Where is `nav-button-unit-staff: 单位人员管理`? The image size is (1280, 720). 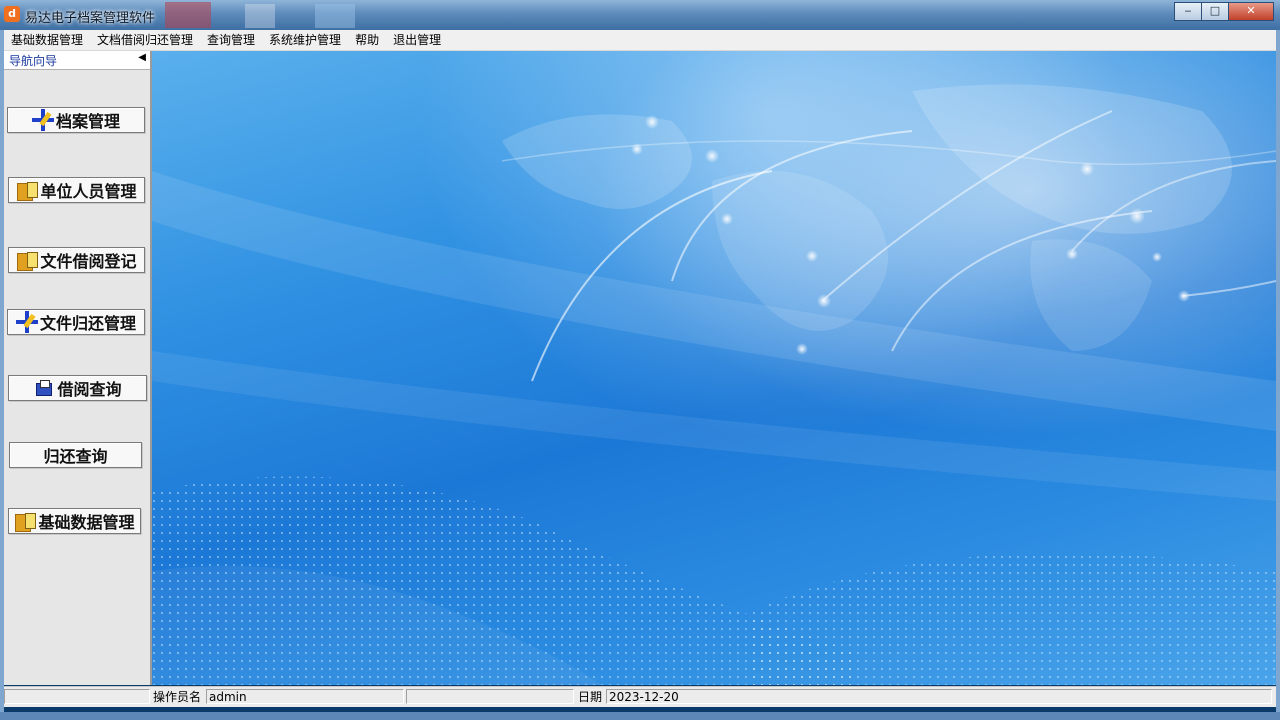 nav-button-unit-staff: 单位人员管理 is located at coordinates (76, 190).